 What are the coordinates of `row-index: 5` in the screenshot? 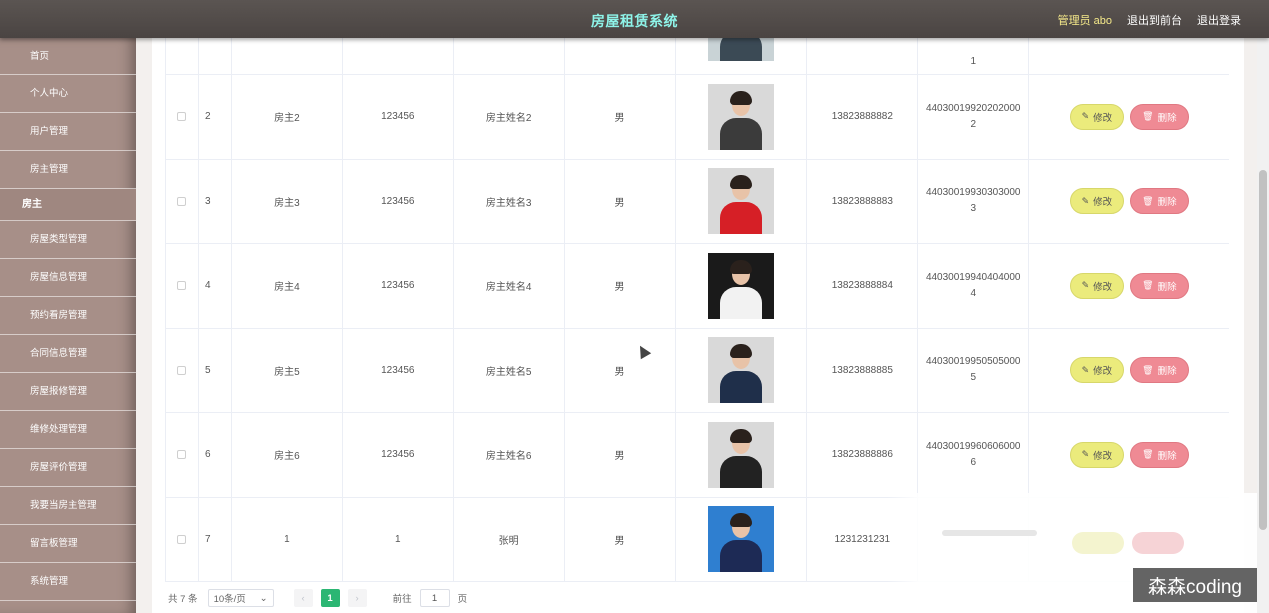 It's located at (215, 370).